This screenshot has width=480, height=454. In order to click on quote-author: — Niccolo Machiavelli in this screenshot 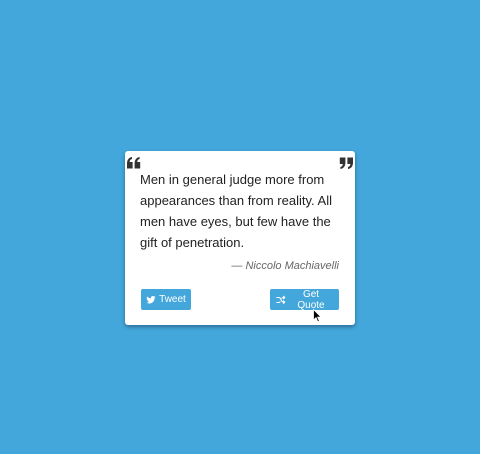, I will do `click(285, 266)`.